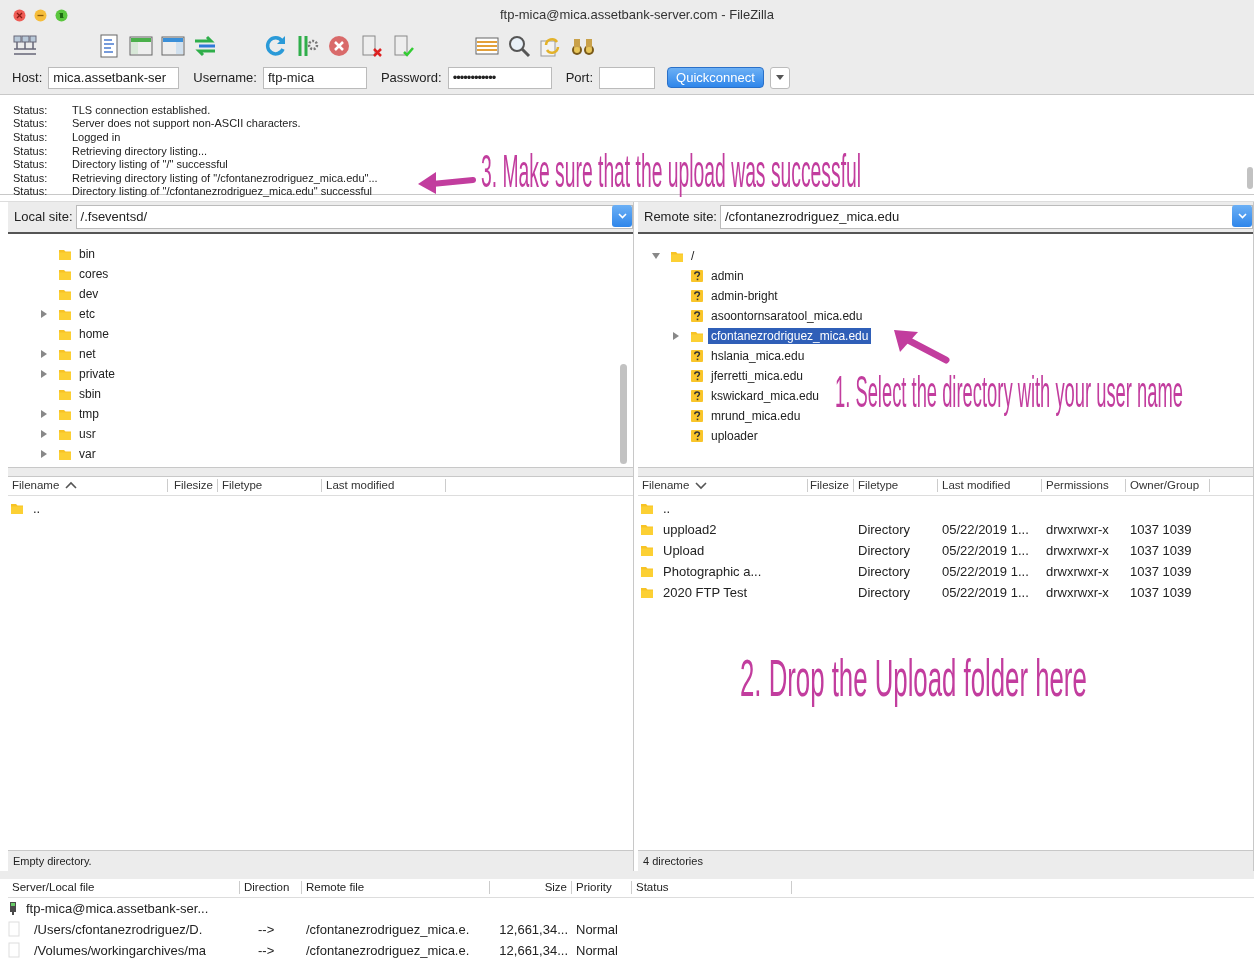  What do you see at coordinates (87, 313) in the screenshot?
I see `tree-item: etc` at bounding box center [87, 313].